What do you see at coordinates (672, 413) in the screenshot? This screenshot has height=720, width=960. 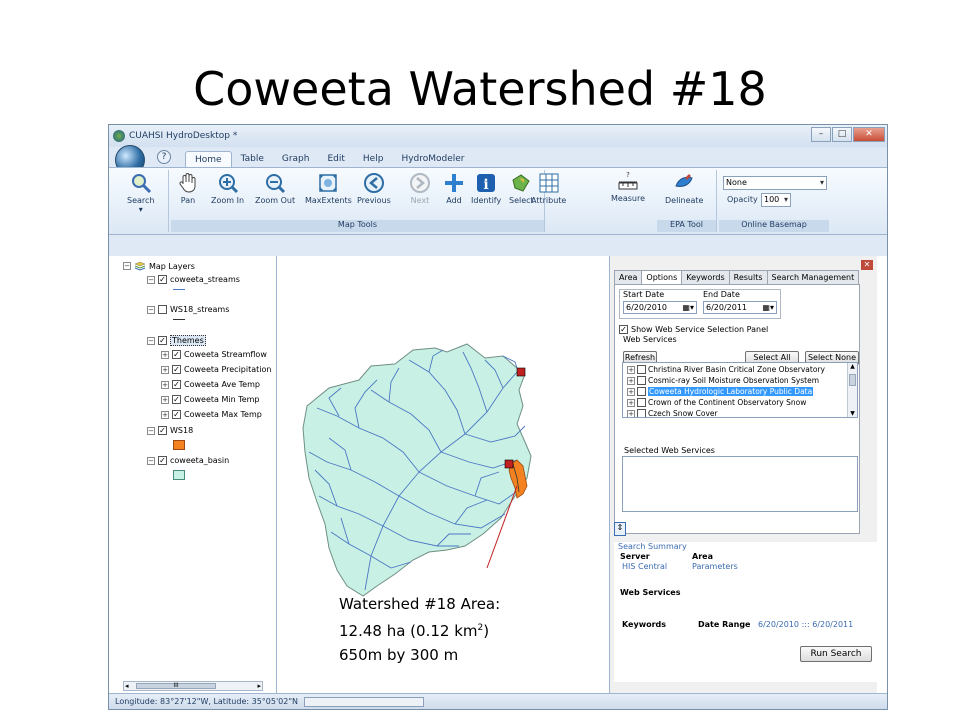 I see `list-item: + Czech Snow Cover` at bounding box center [672, 413].